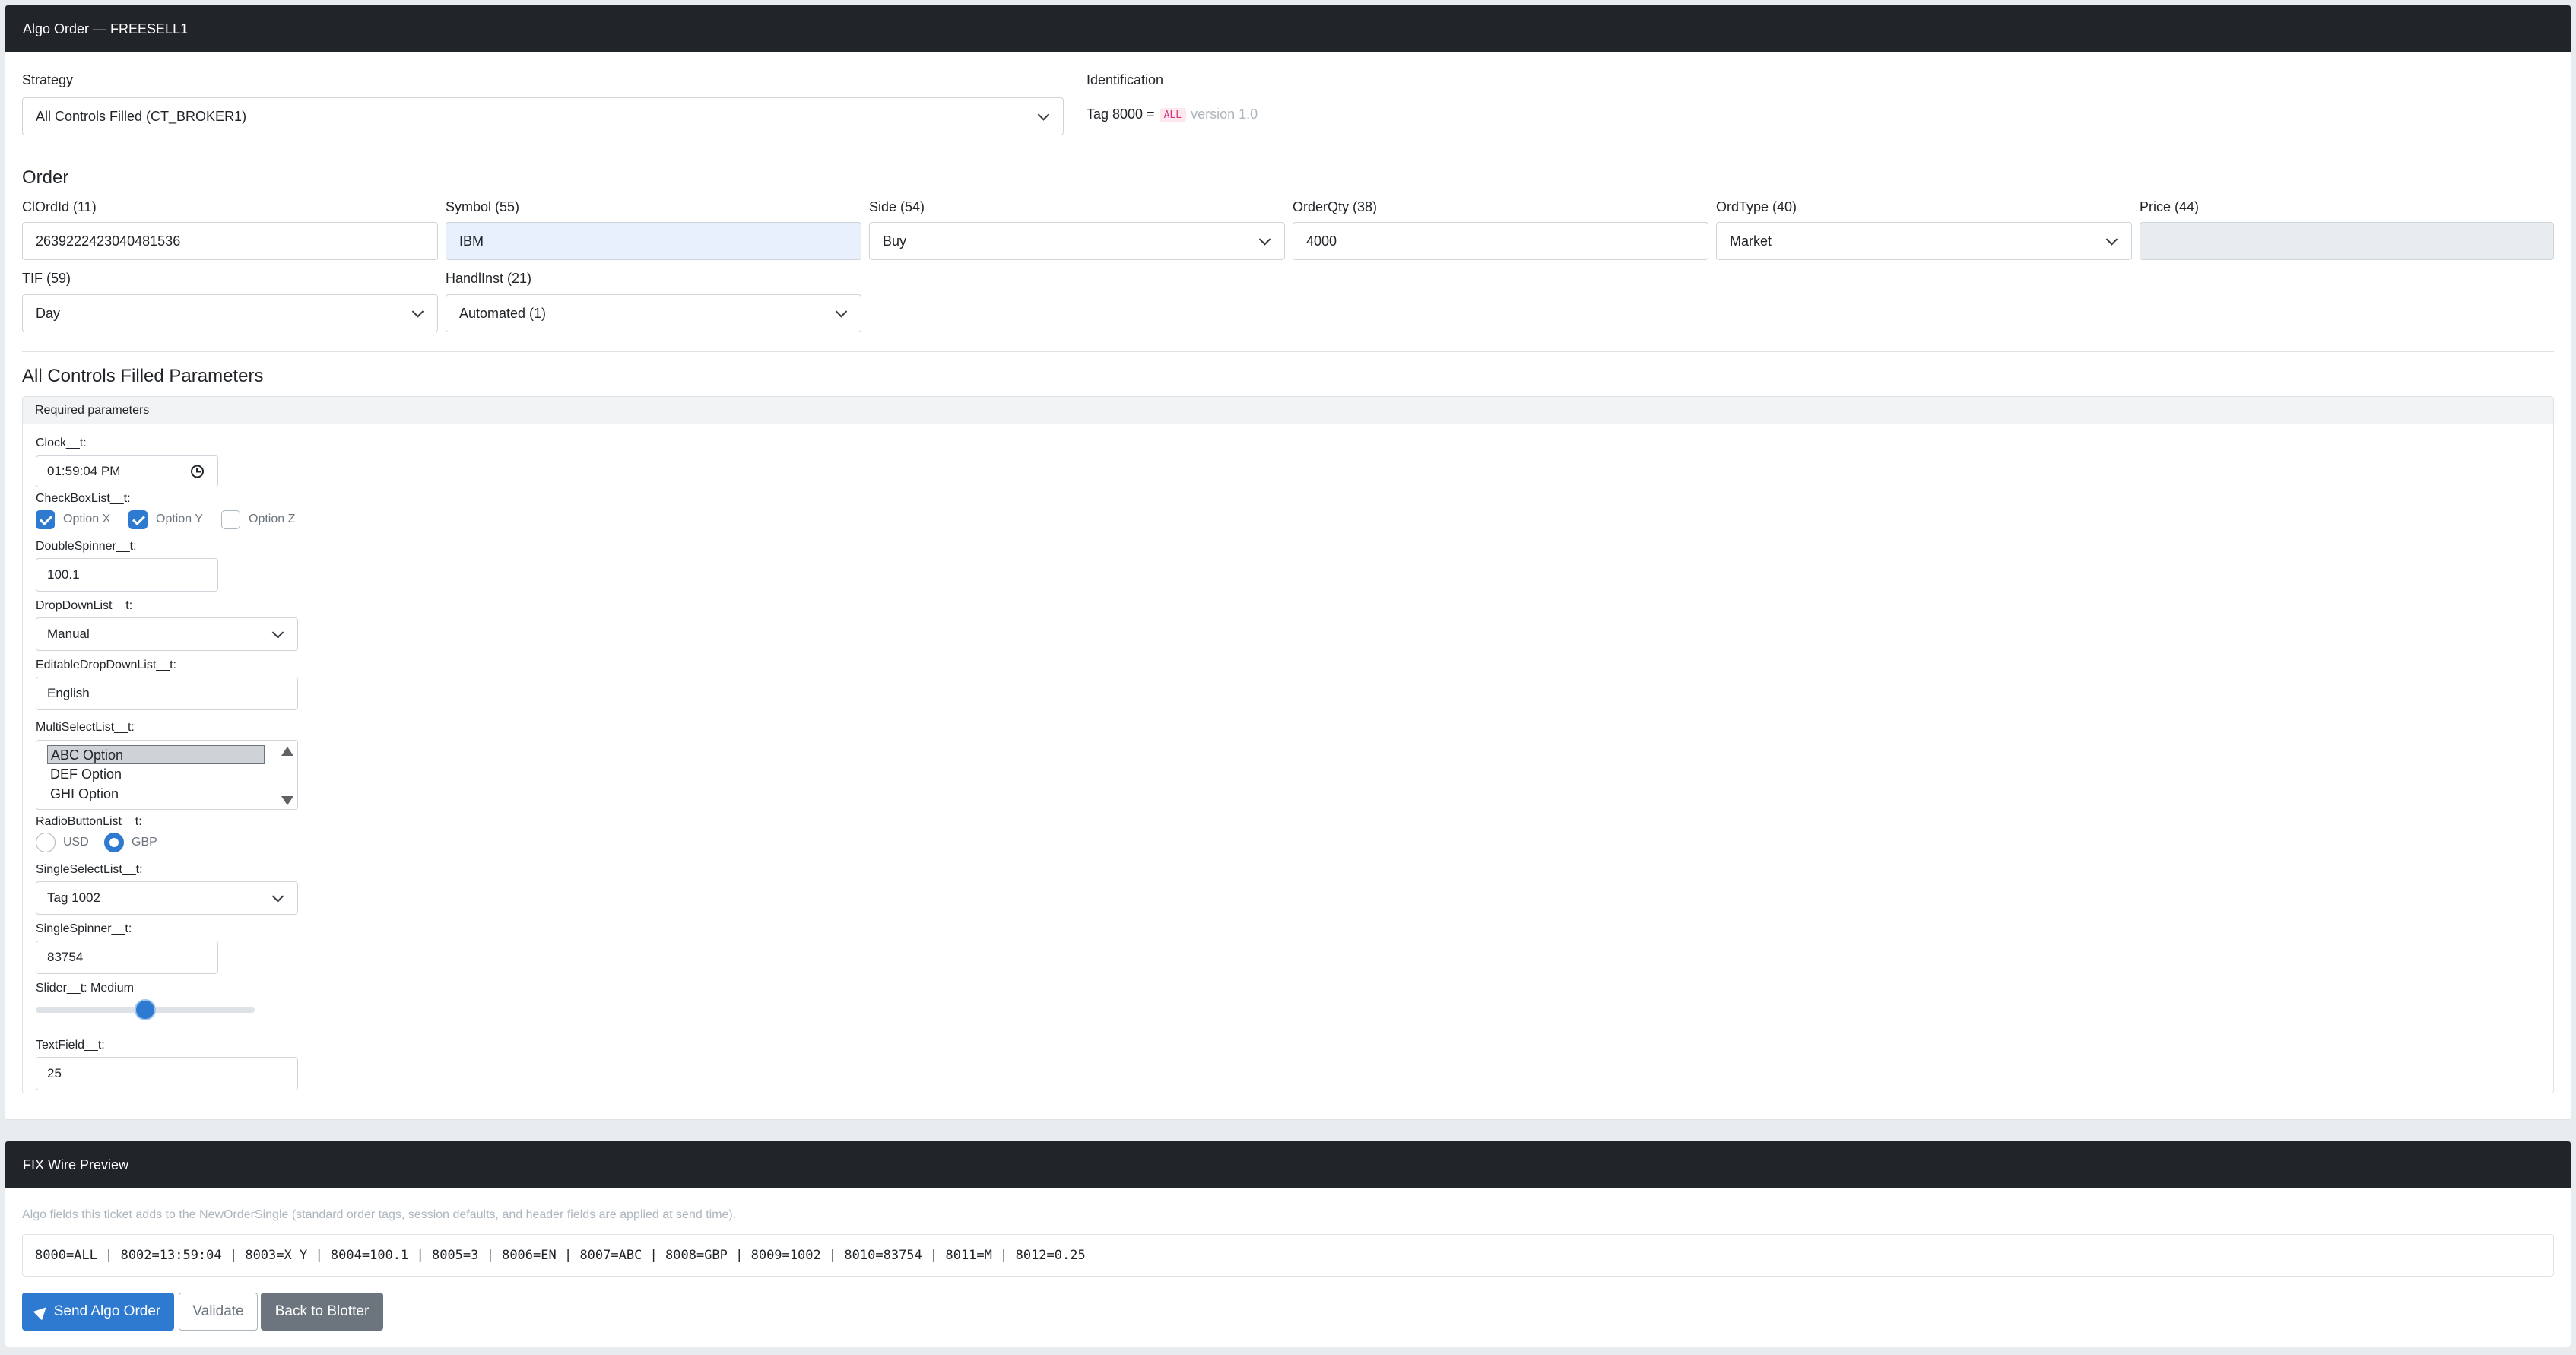 This screenshot has width=2576, height=1355. What do you see at coordinates (48, 79) in the screenshot?
I see `strategy-label: Strategy` at bounding box center [48, 79].